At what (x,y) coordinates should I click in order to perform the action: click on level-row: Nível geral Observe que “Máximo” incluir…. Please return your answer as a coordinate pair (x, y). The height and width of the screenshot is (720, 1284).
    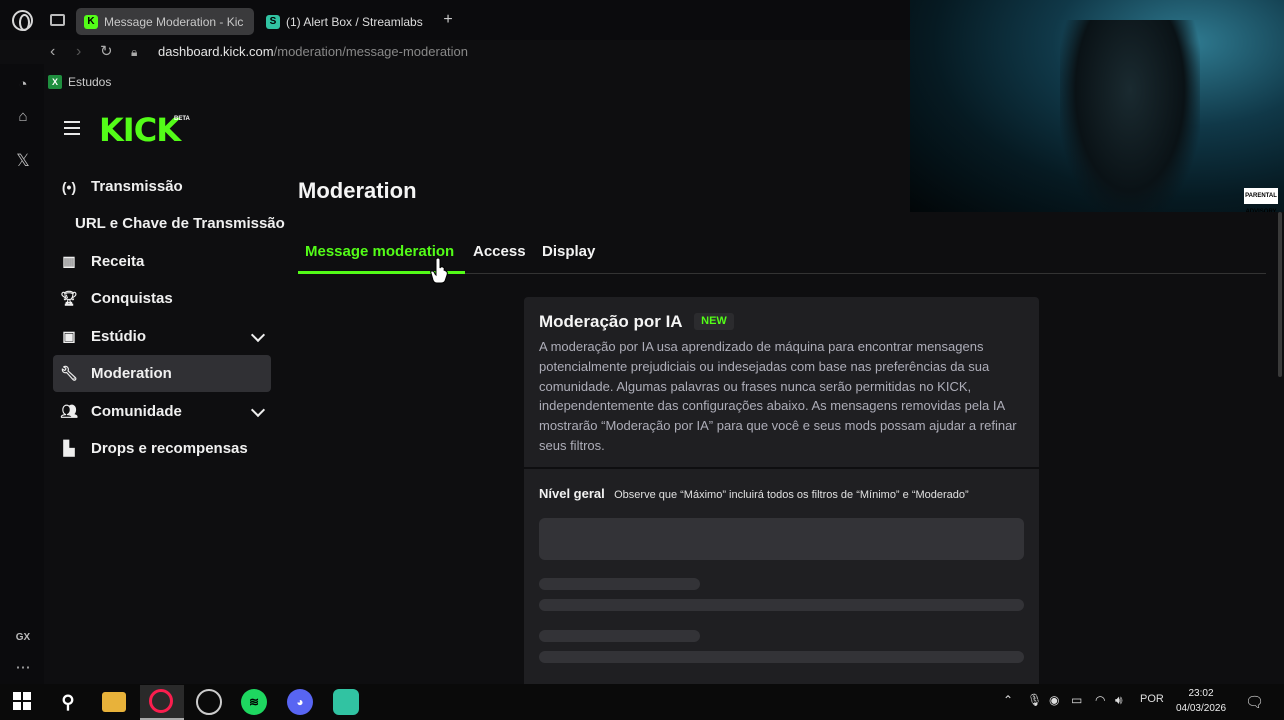
    Looking at the image, I should click on (754, 493).